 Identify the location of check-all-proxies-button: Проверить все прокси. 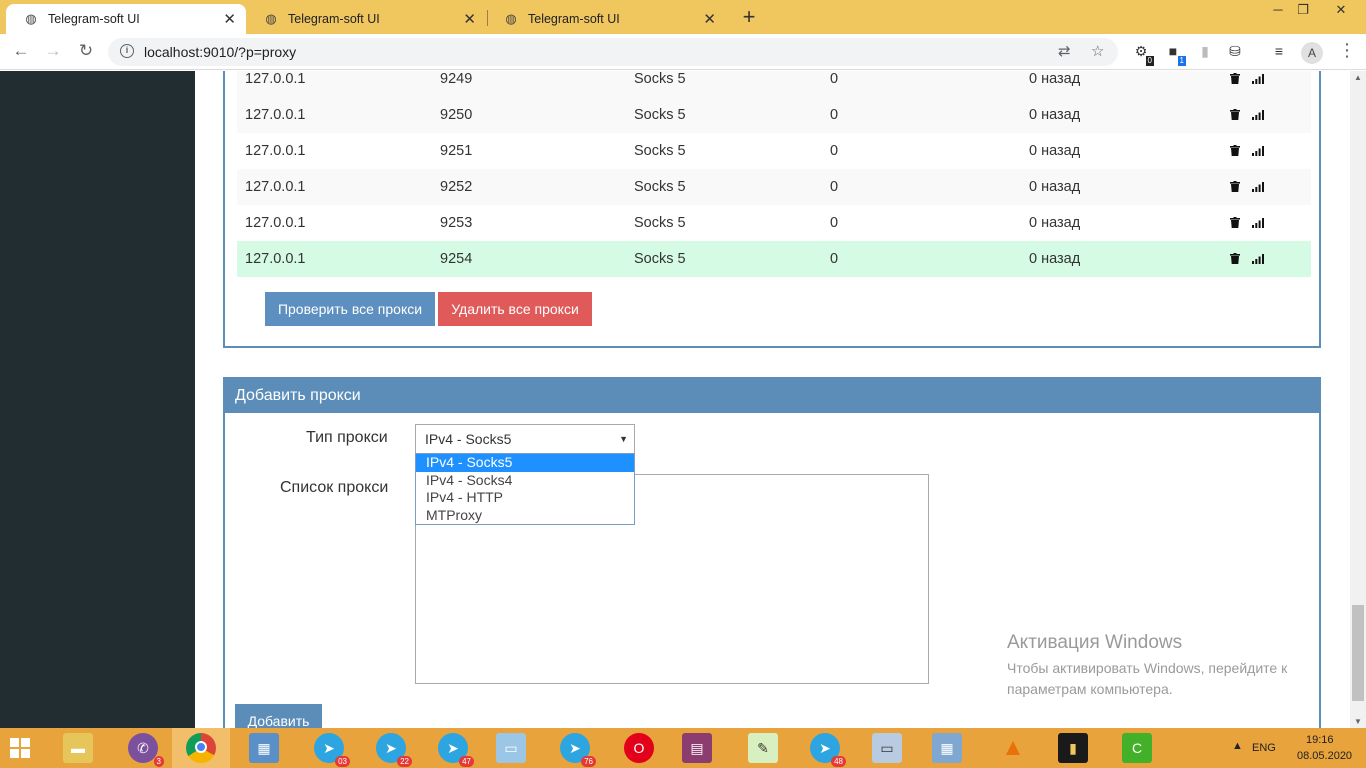
(350, 309).